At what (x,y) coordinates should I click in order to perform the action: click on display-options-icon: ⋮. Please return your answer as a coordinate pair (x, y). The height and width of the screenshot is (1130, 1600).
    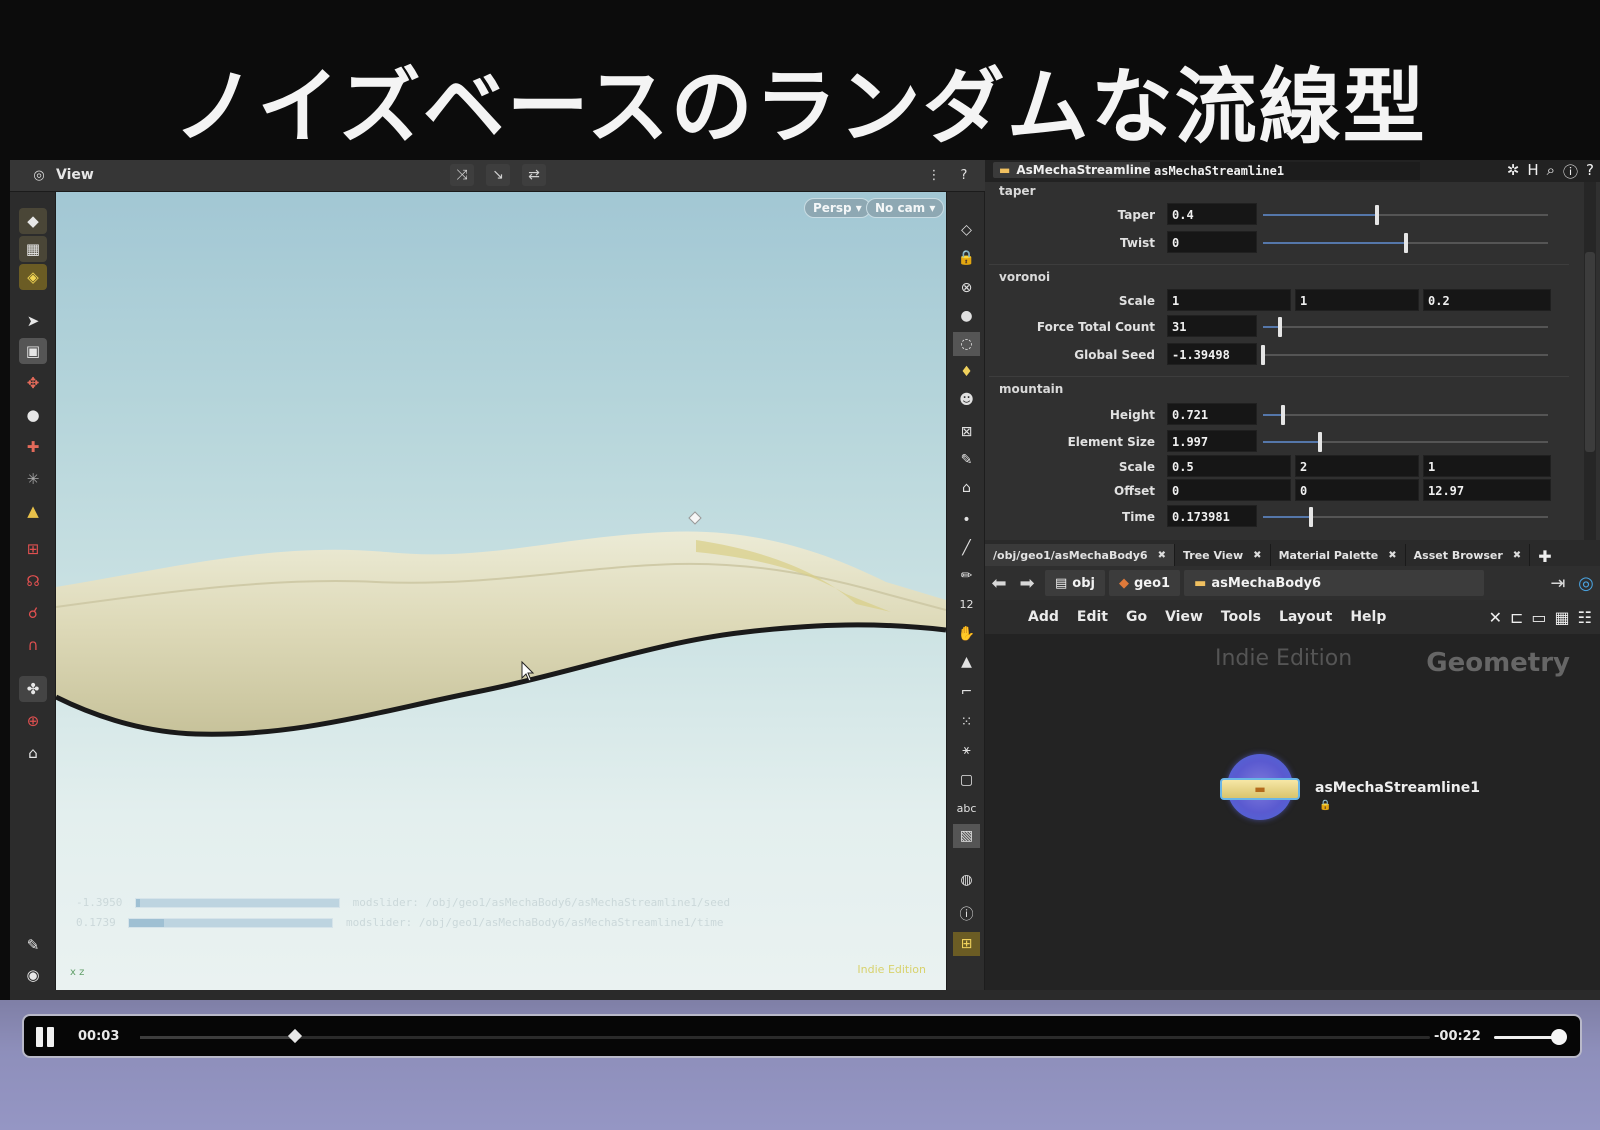
    Looking at the image, I should click on (934, 175).